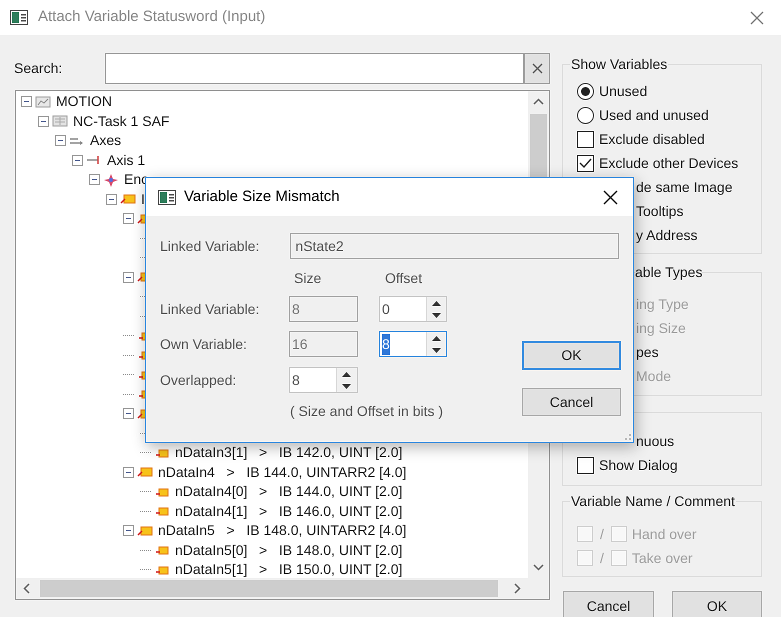  What do you see at coordinates (668, 272) in the screenshot?
I see `group-title: able Types` at bounding box center [668, 272].